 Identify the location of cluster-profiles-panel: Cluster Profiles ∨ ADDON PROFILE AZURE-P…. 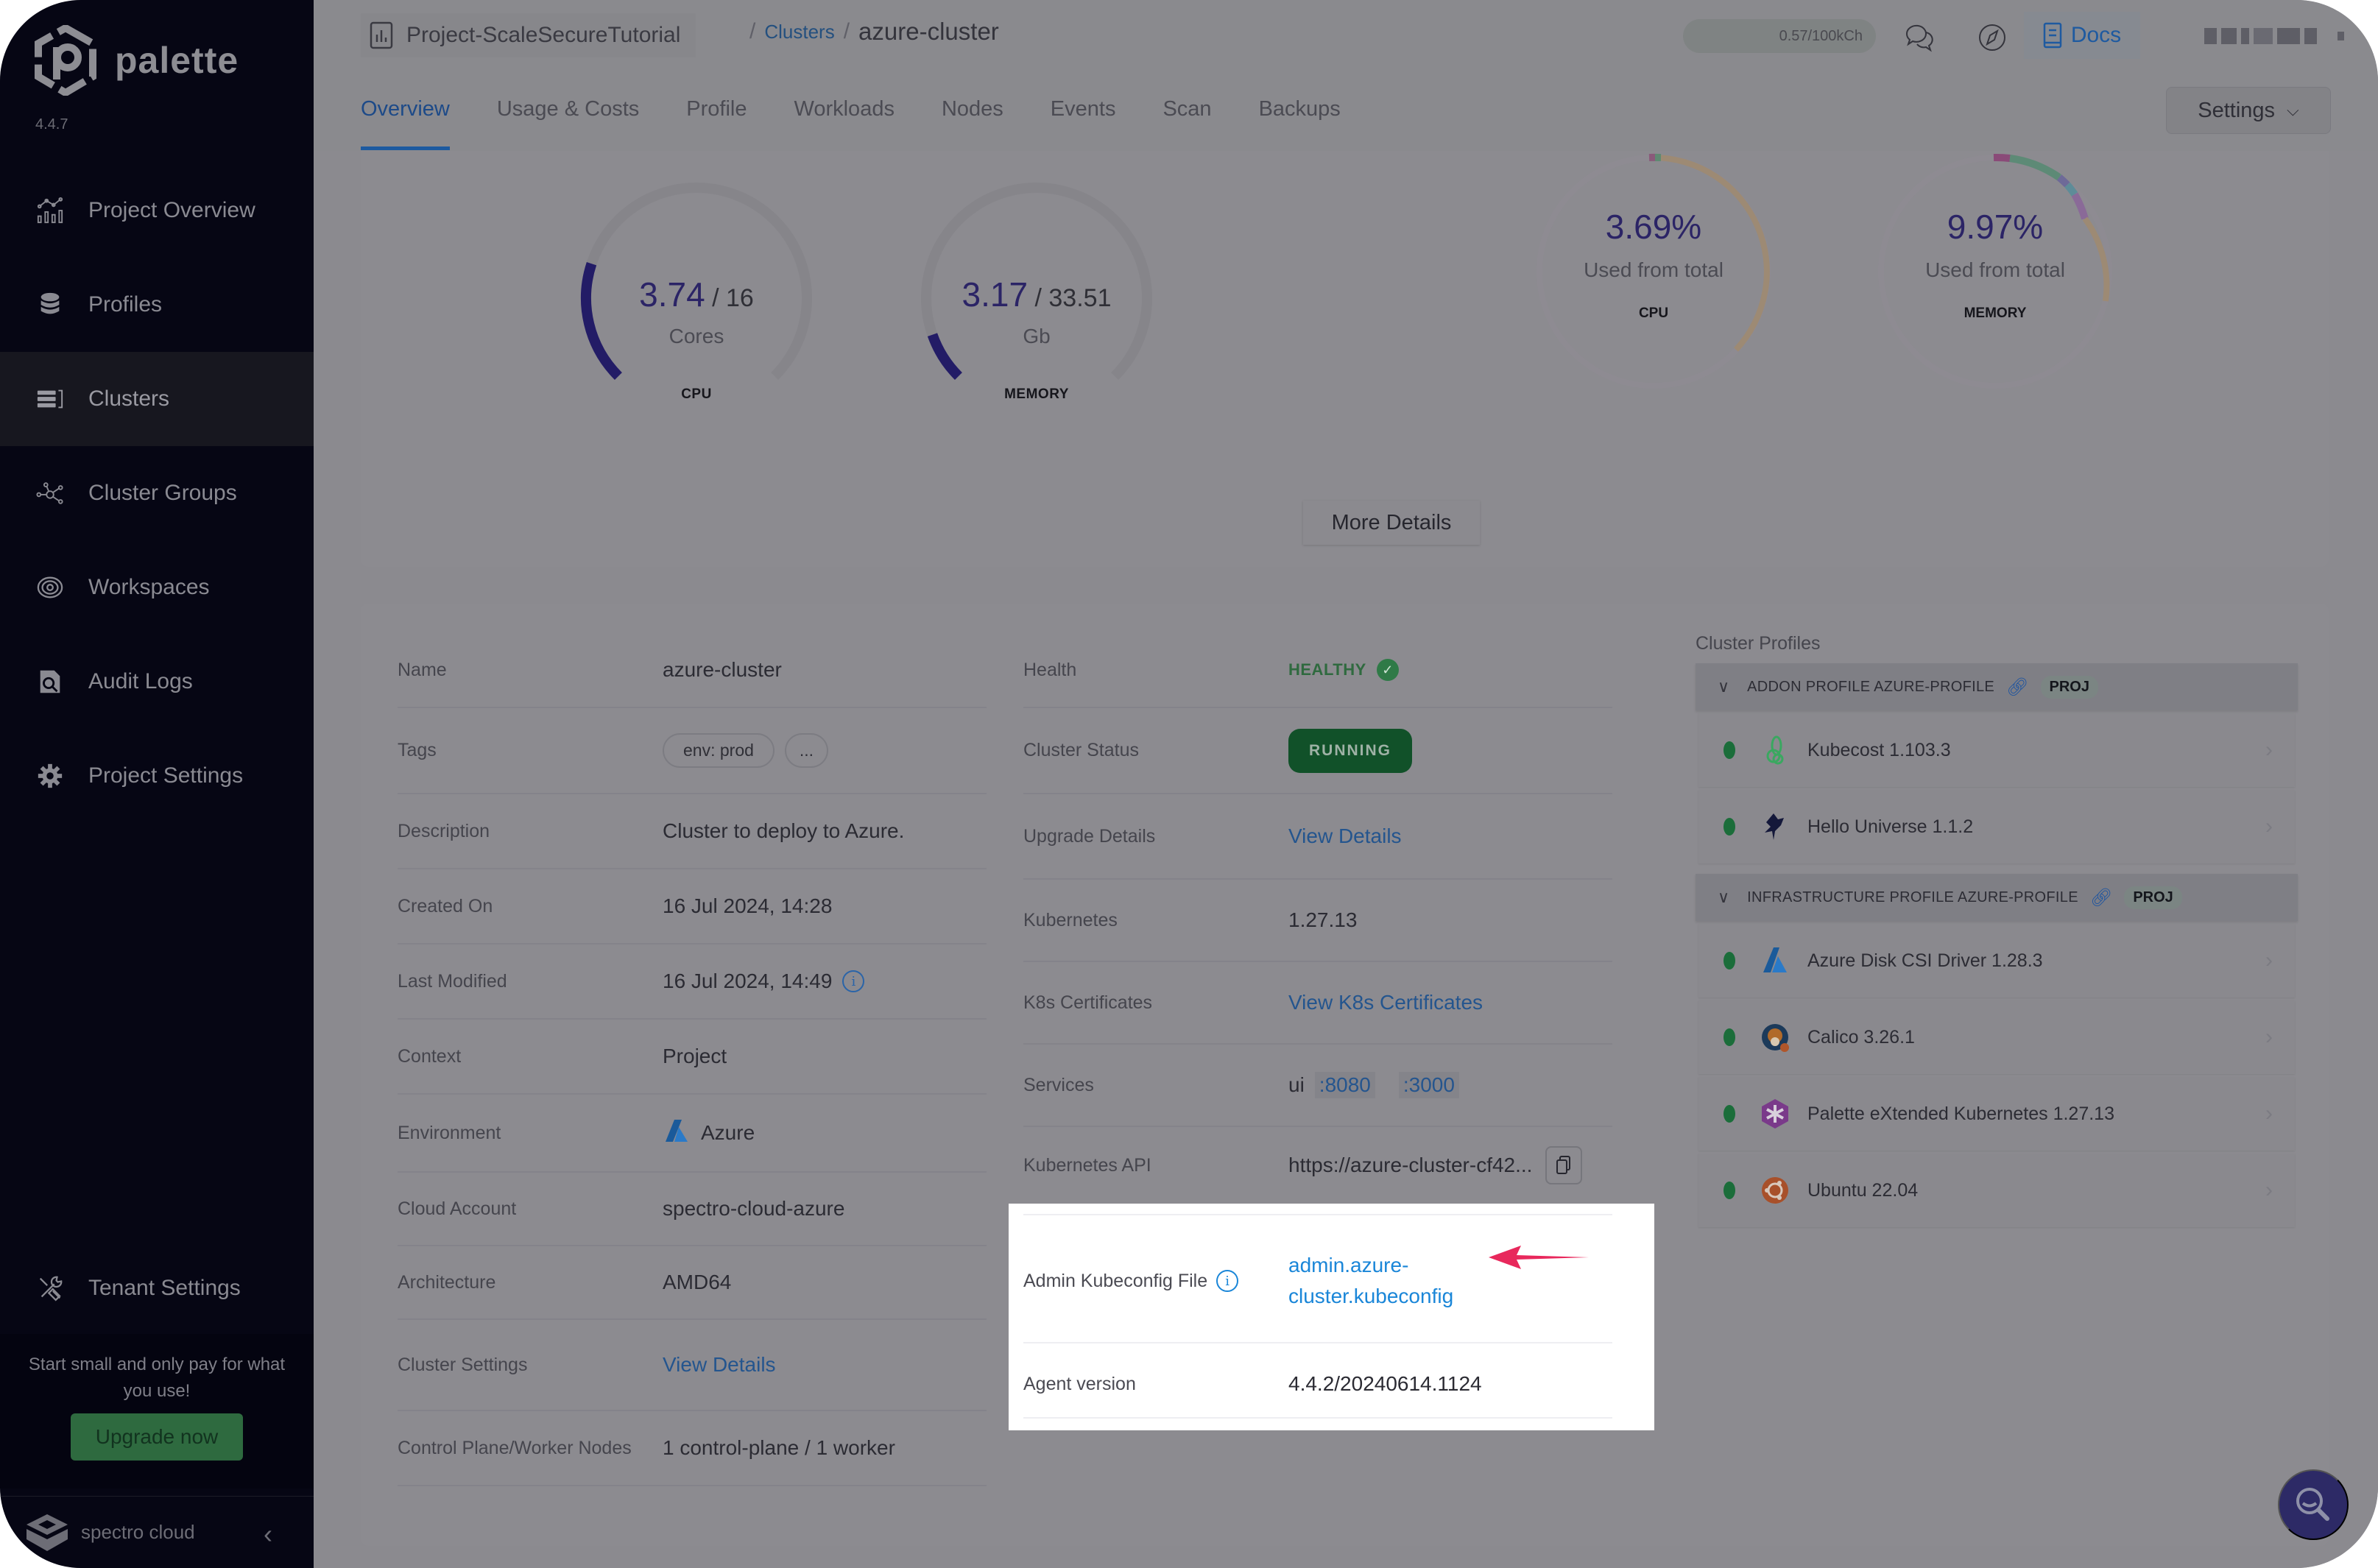
(1997, 932).